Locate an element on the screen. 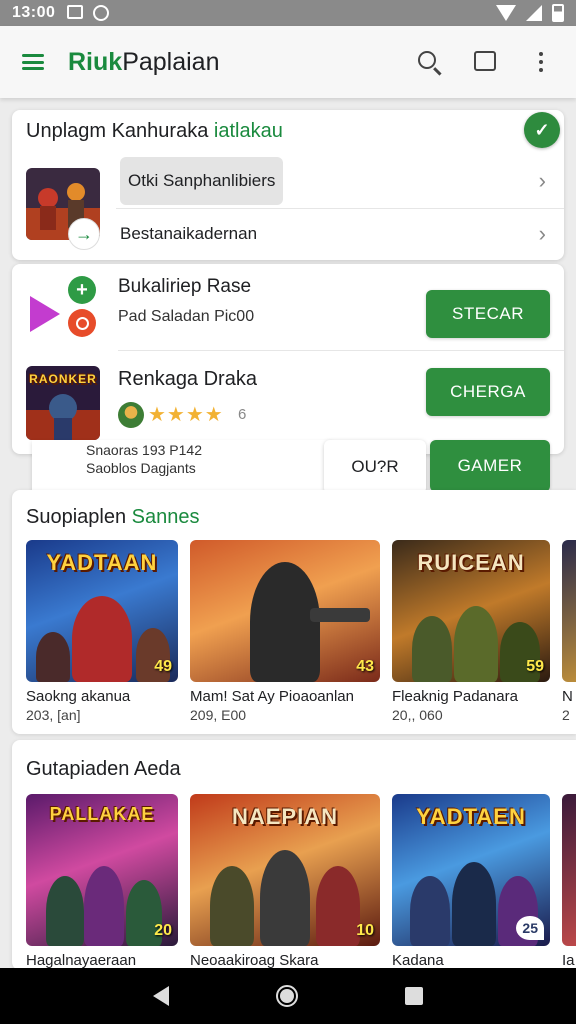 This screenshot has width=576, height=1024. game-tile: 43 Mam! Sat Ay Pioaoanlan 209, E00 is located at coordinates (285, 631).